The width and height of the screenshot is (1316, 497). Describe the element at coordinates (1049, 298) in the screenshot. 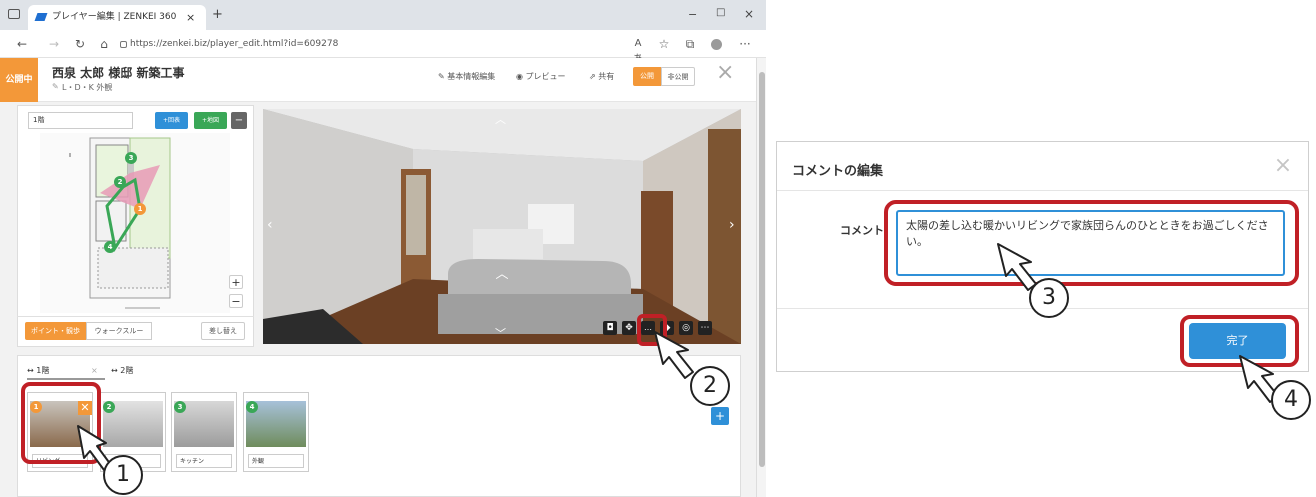

I see `step-callout-3: 3` at that location.